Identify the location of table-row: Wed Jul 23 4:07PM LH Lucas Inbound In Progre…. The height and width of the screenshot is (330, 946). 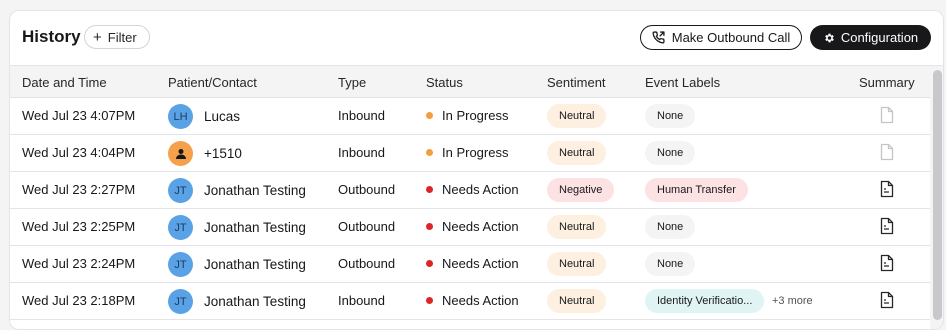
(470, 116).